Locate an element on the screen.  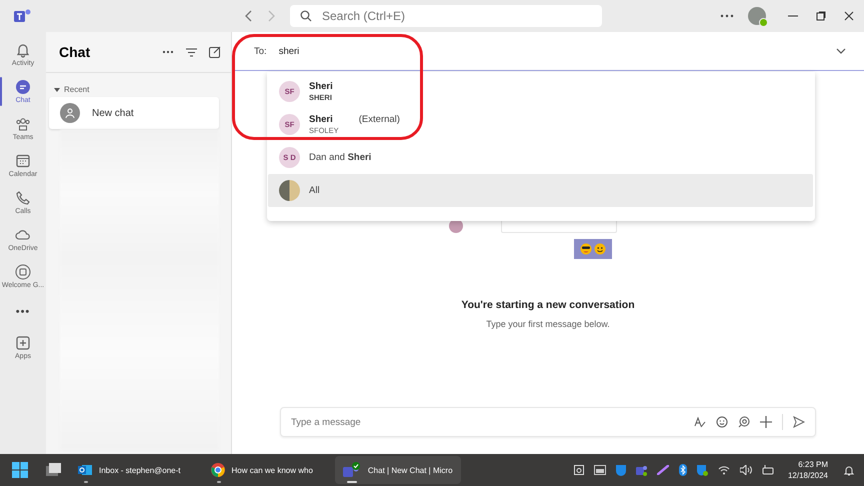
compose-icon is located at coordinates (215, 52).